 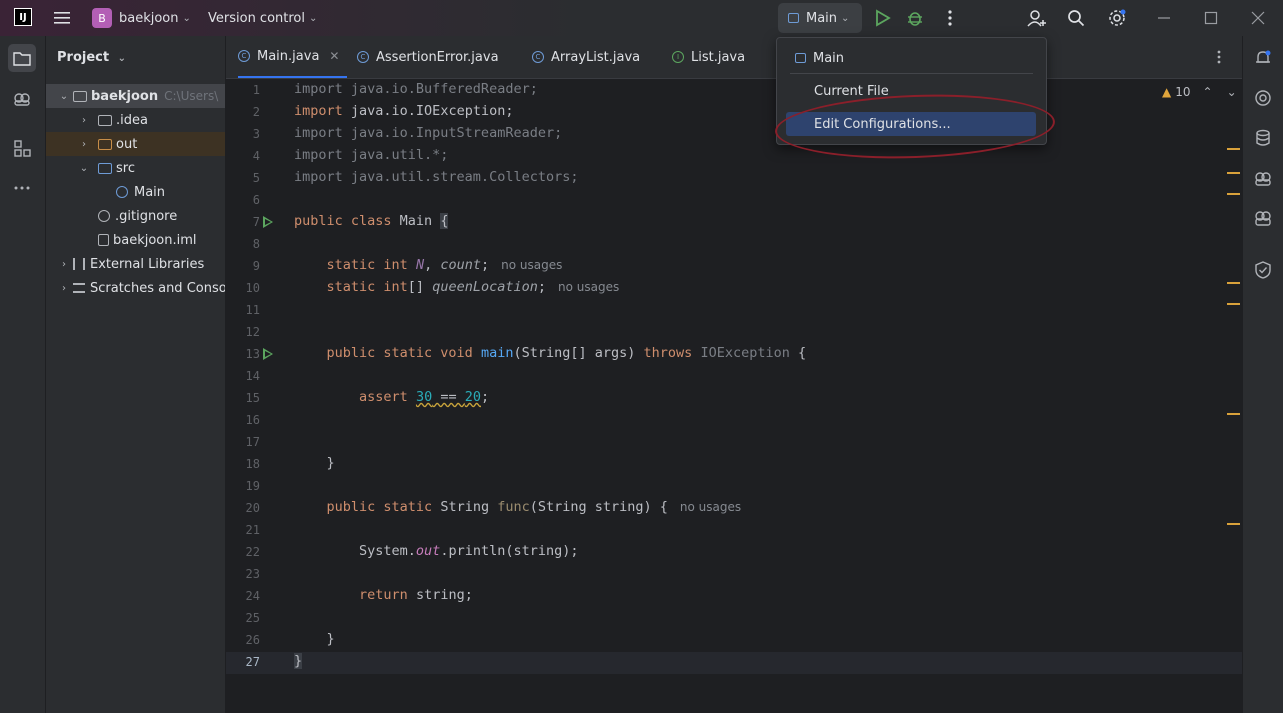 I want to click on tree-item-main: Main, so click(x=135, y=192).